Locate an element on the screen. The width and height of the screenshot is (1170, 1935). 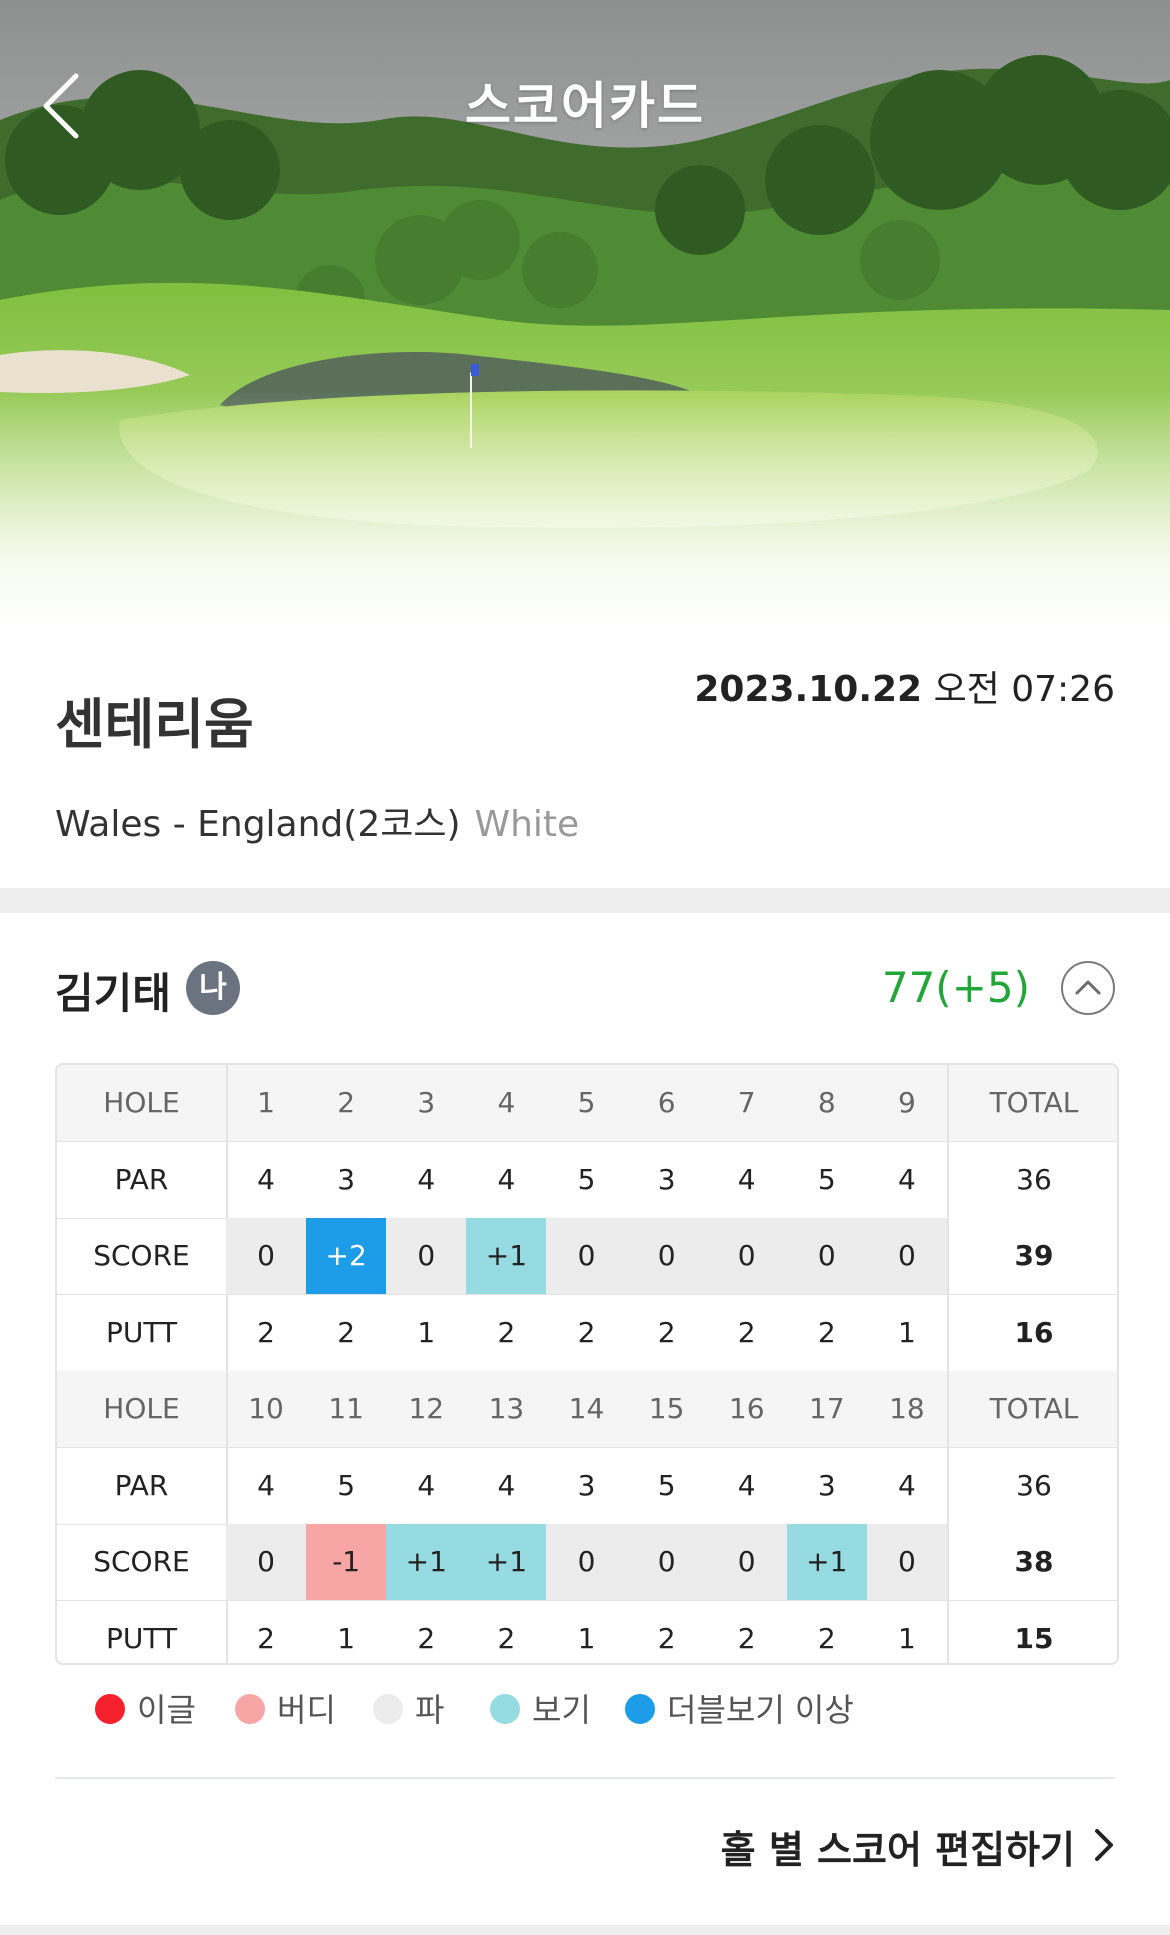
legend-item: 이글 is located at coordinates (145, 1710).